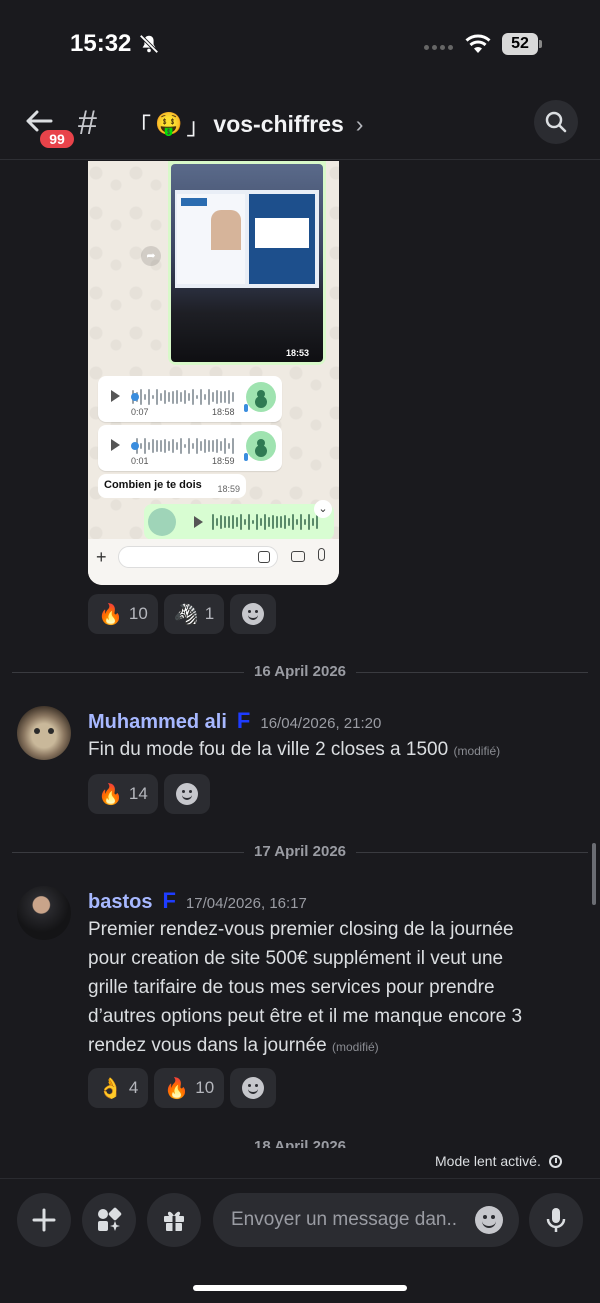  What do you see at coordinates (157, 722) in the screenshot?
I see `username: Muhammed ali` at bounding box center [157, 722].